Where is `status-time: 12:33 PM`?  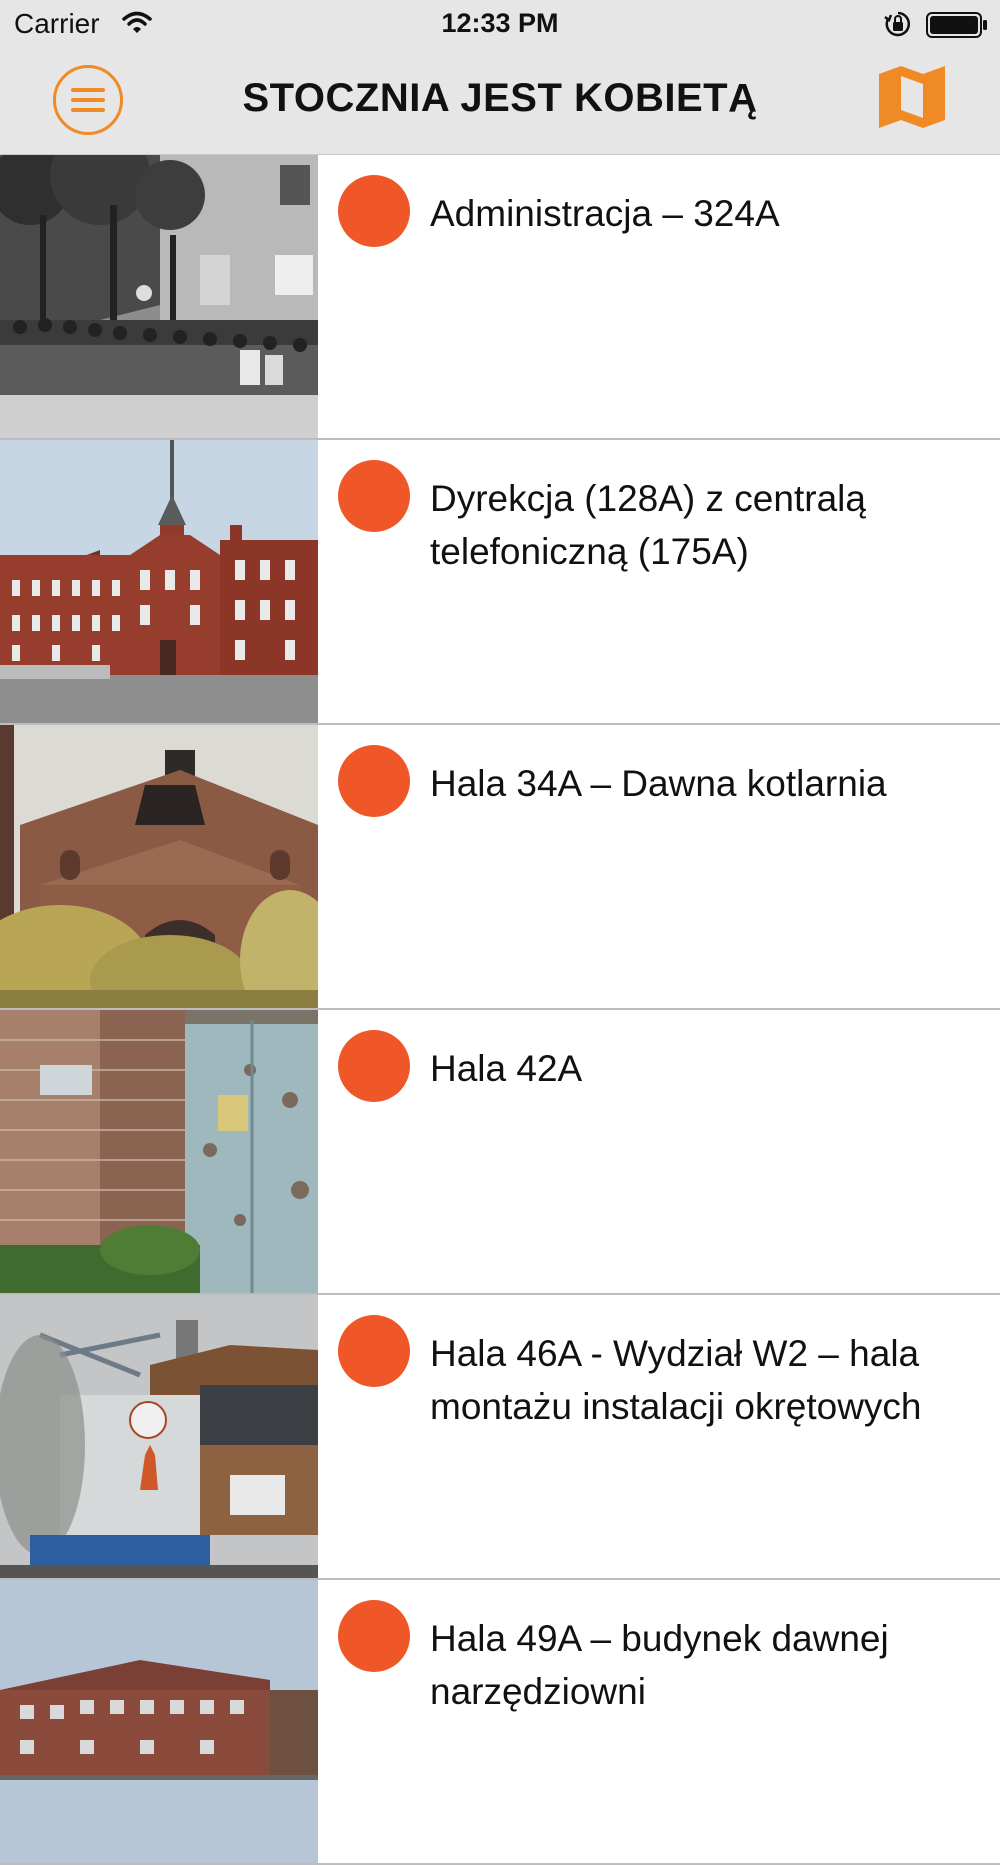
status-time: 12:33 PM is located at coordinates (500, 23).